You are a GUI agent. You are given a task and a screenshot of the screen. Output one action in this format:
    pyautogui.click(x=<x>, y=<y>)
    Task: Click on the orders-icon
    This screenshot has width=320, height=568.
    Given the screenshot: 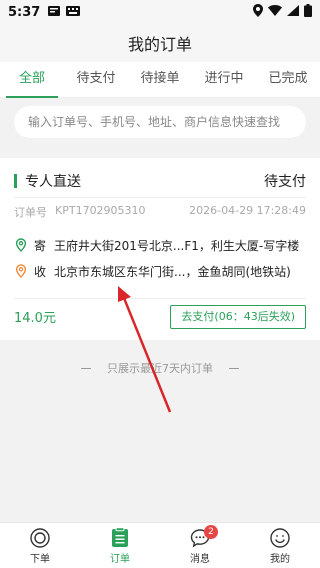 What is the action you would take?
    pyautogui.click(x=120, y=536)
    